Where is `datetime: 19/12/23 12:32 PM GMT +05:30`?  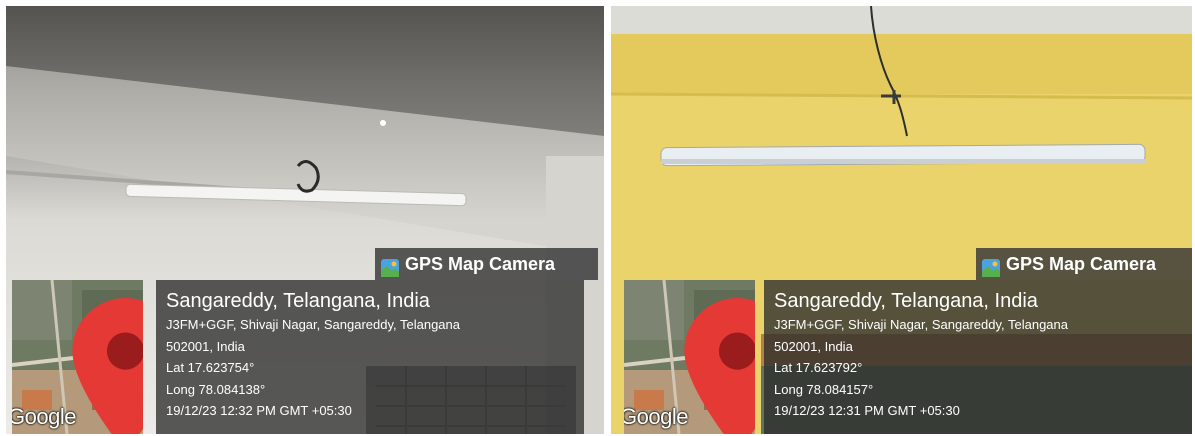
datetime: 19/12/23 12:32 PM GMT +05:30 is located at coordinates (259, 410).